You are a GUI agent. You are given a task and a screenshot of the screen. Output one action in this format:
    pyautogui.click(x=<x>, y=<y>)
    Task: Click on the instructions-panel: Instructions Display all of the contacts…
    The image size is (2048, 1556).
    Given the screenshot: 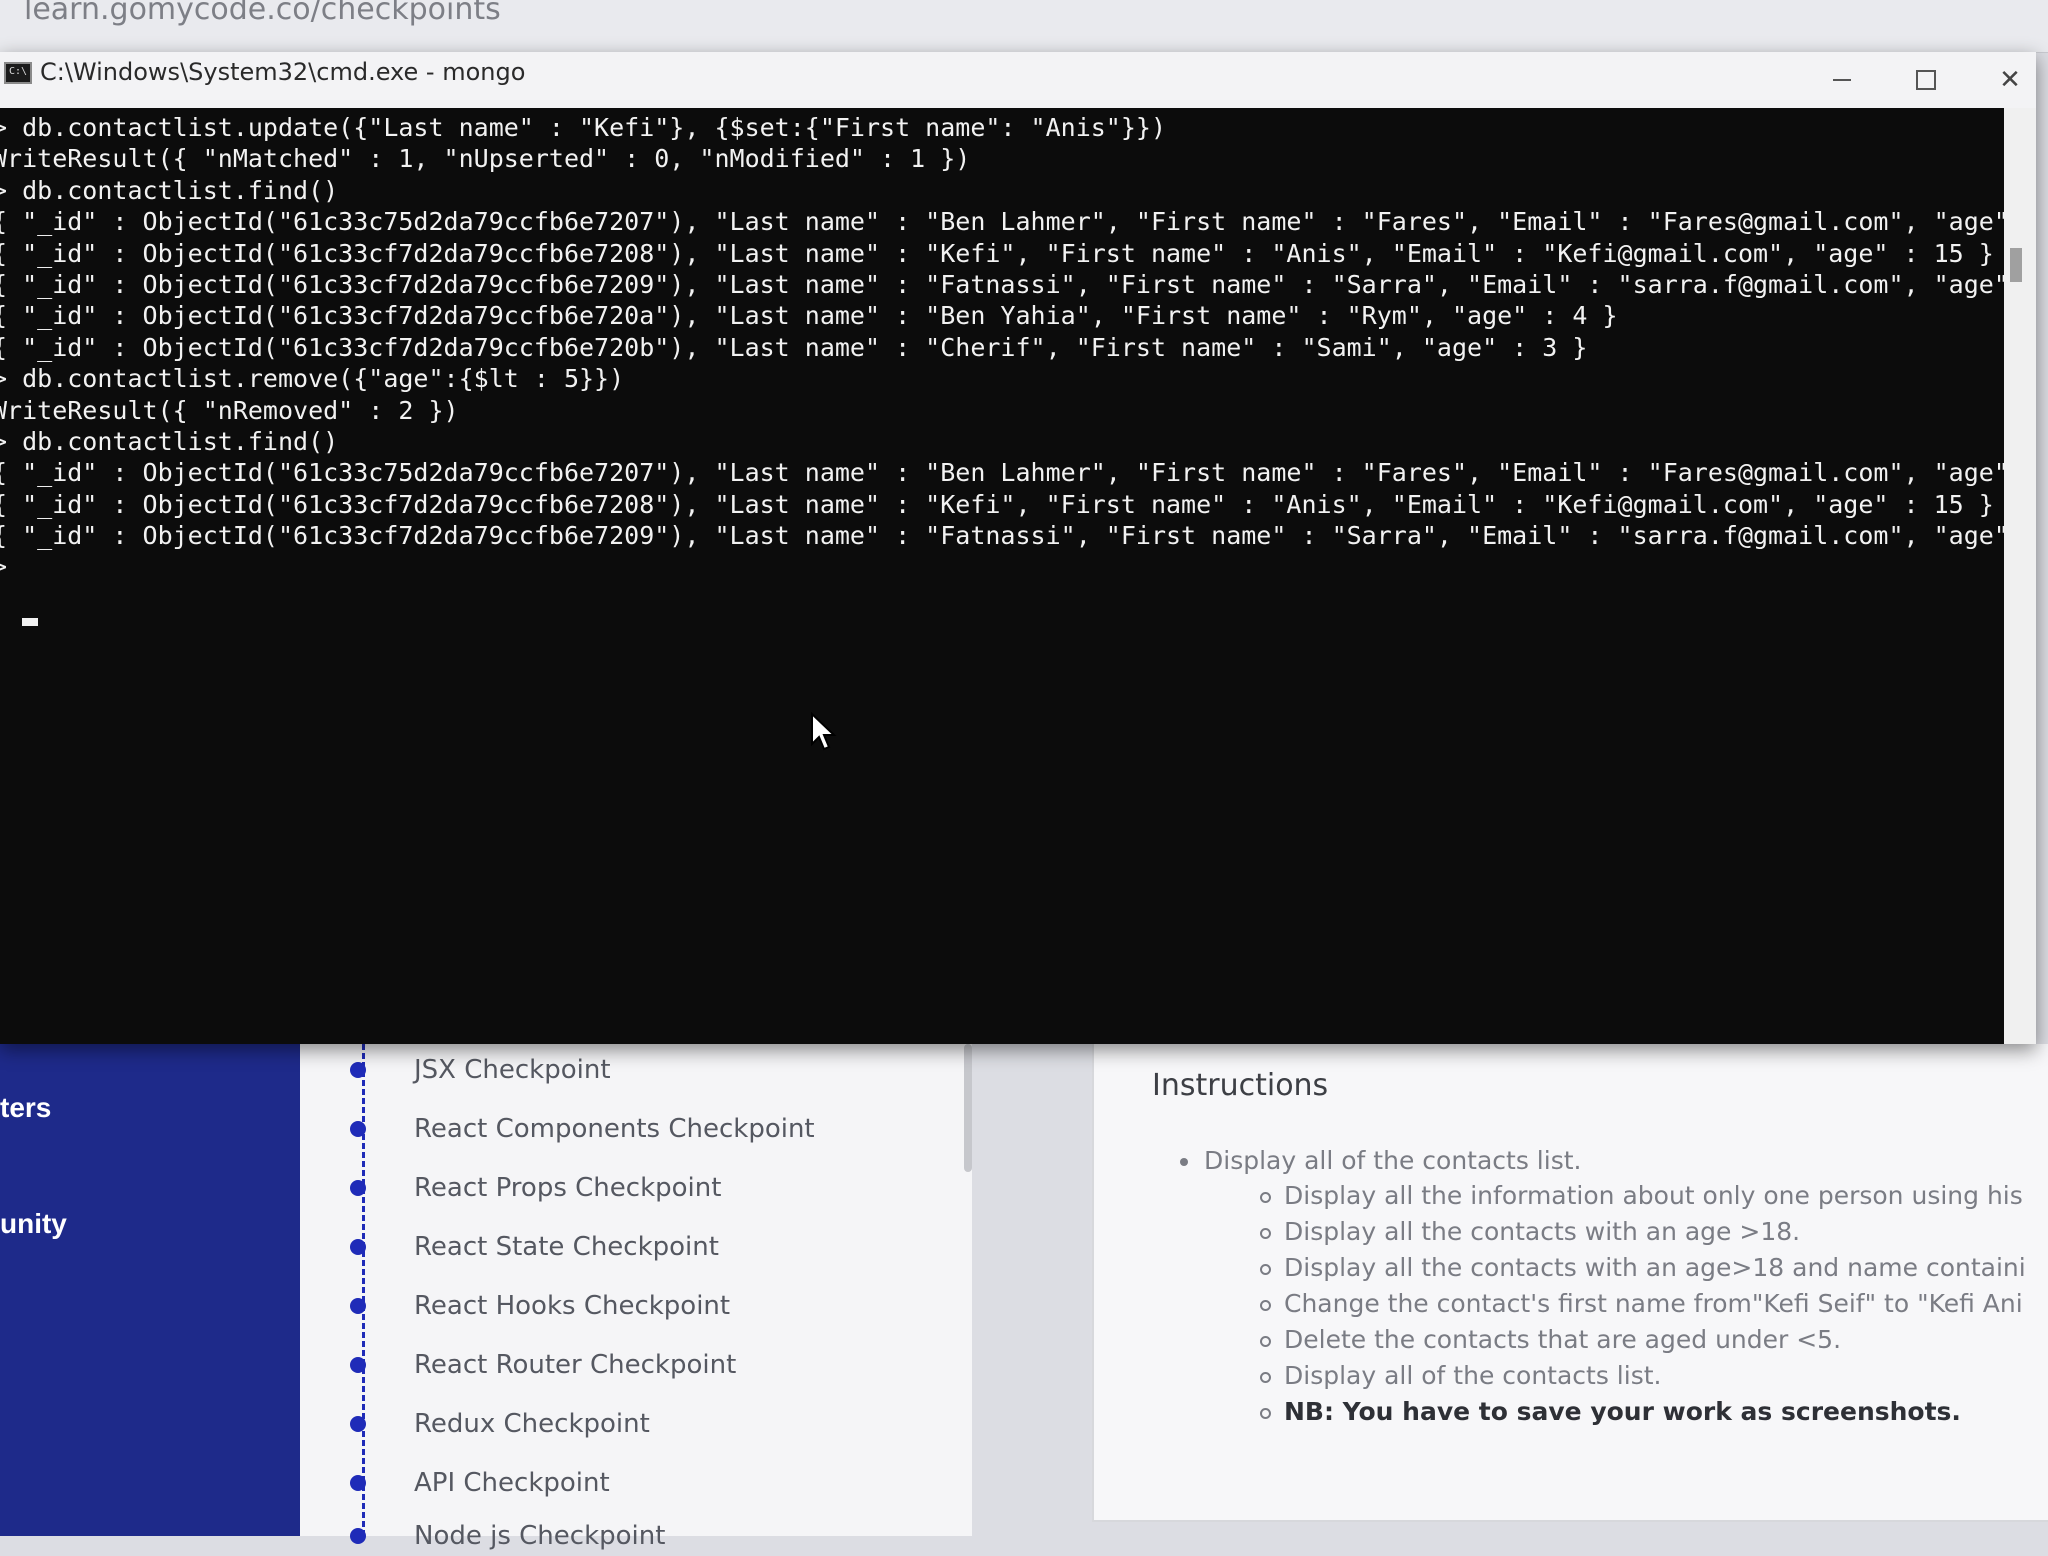 What is the action you would take?
    pyautogui.click(x=1570, y=1283)
    